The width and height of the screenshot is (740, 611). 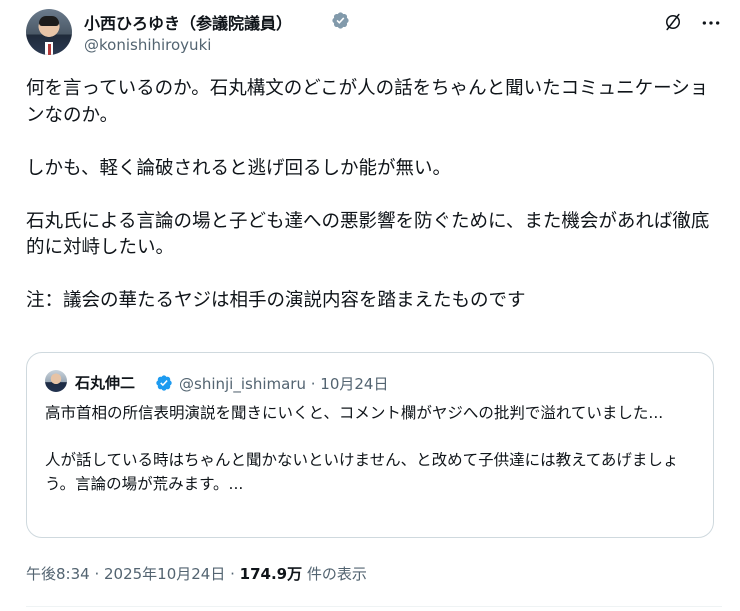 I want to click on grok-icon, so click(x=673, y=22).